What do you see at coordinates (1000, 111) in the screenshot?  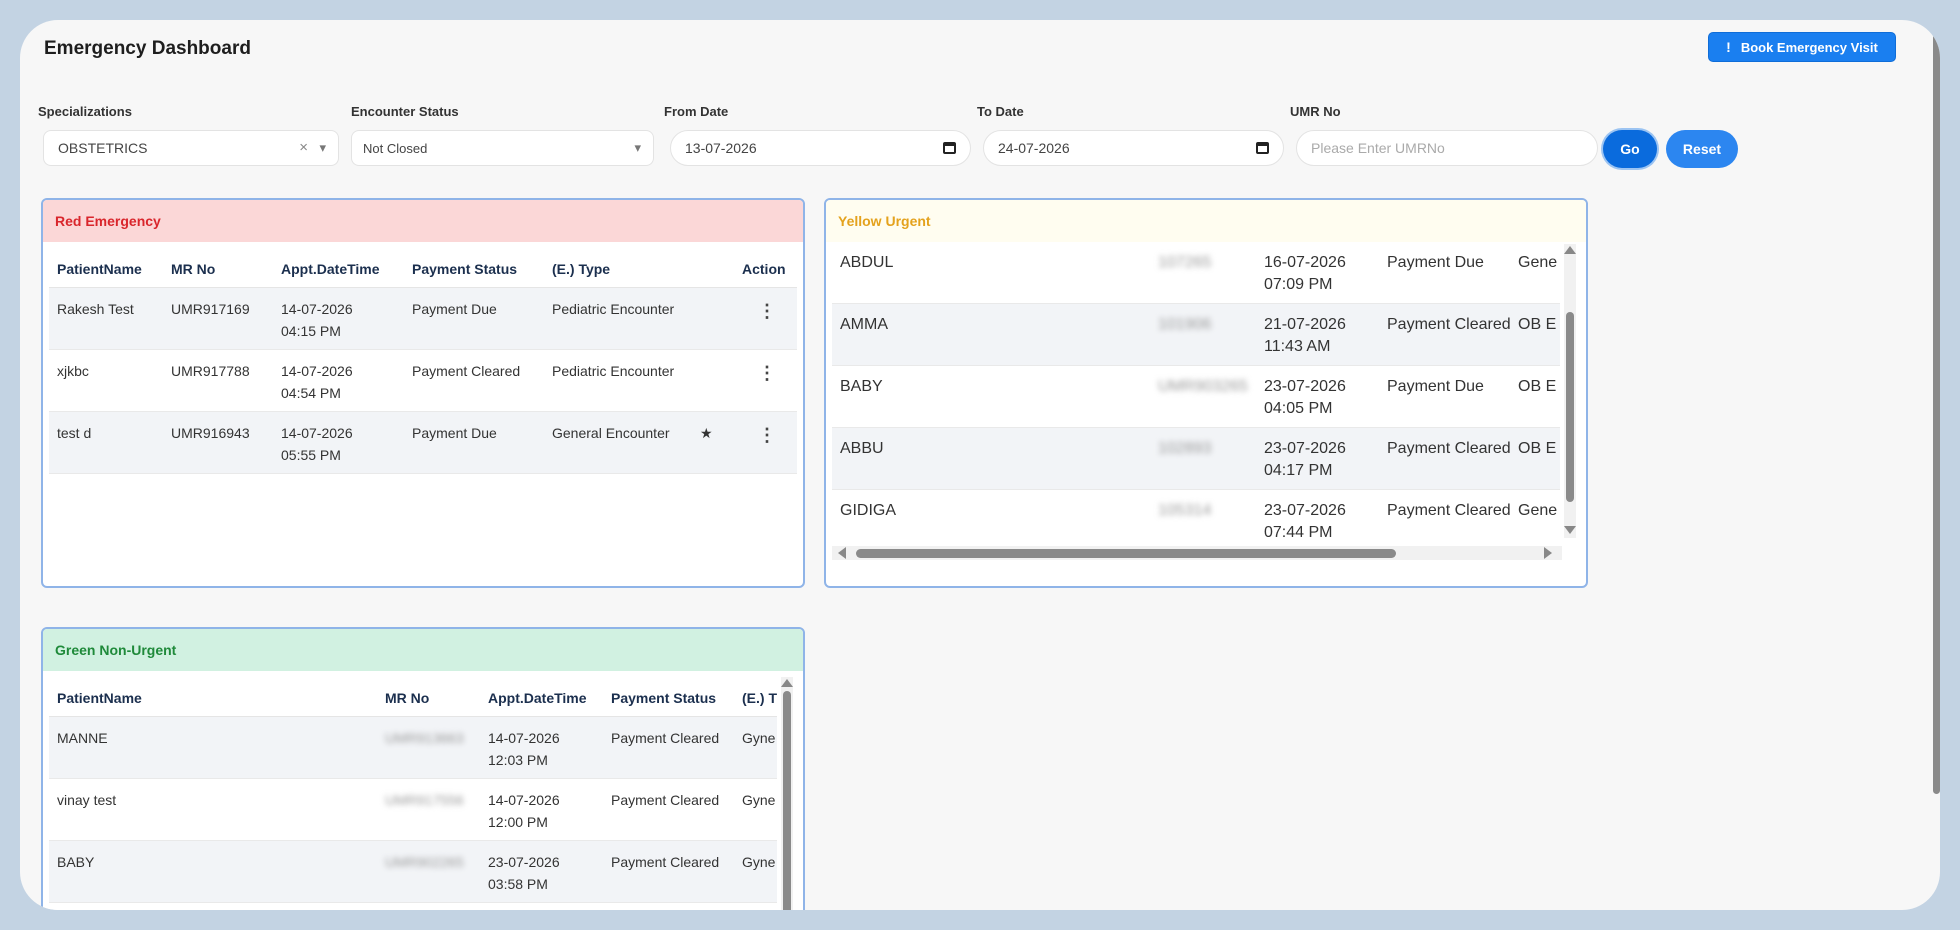 I see `to-date-label: To Date` at bounding box center [1000, 111].